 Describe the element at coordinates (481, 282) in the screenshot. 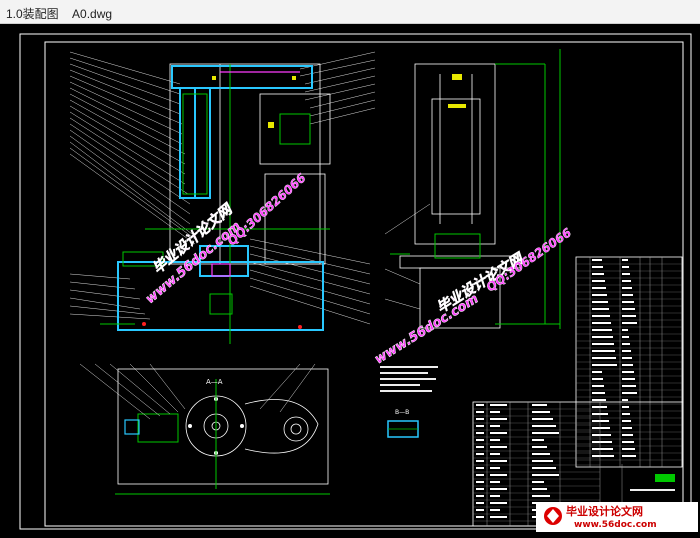

I see `watermark-title-right: 毕业设计论文网` at that location.